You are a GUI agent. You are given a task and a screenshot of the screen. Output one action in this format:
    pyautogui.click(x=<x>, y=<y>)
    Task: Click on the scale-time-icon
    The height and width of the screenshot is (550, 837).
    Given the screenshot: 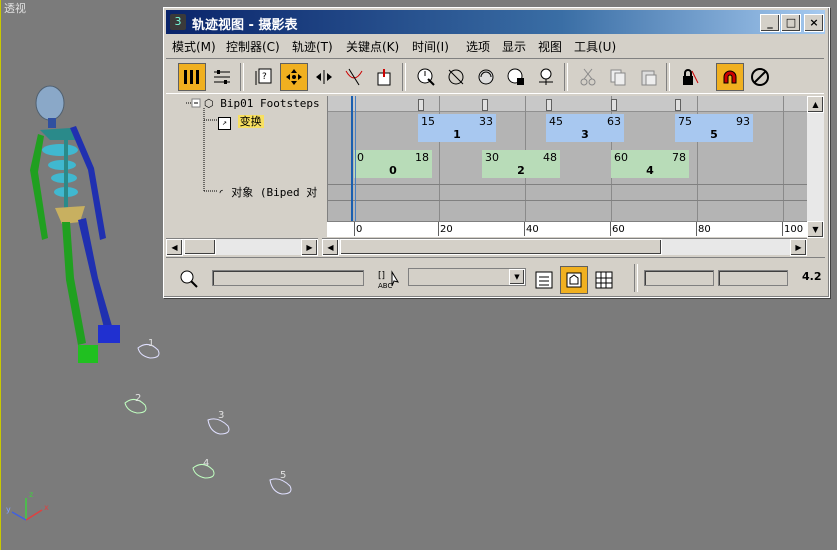 What is the action you would take?
    pyautogui.click(x=516, y=77)
    